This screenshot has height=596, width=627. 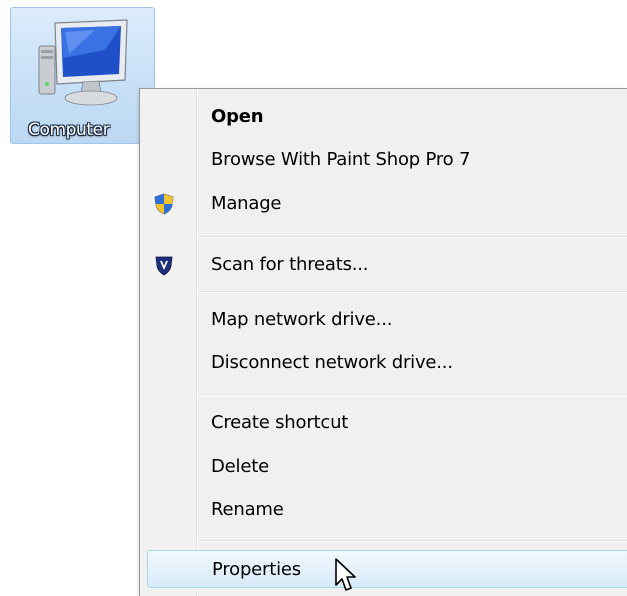 I want to click on desktop-icon-label: Computer, so click(x=69, y=130).